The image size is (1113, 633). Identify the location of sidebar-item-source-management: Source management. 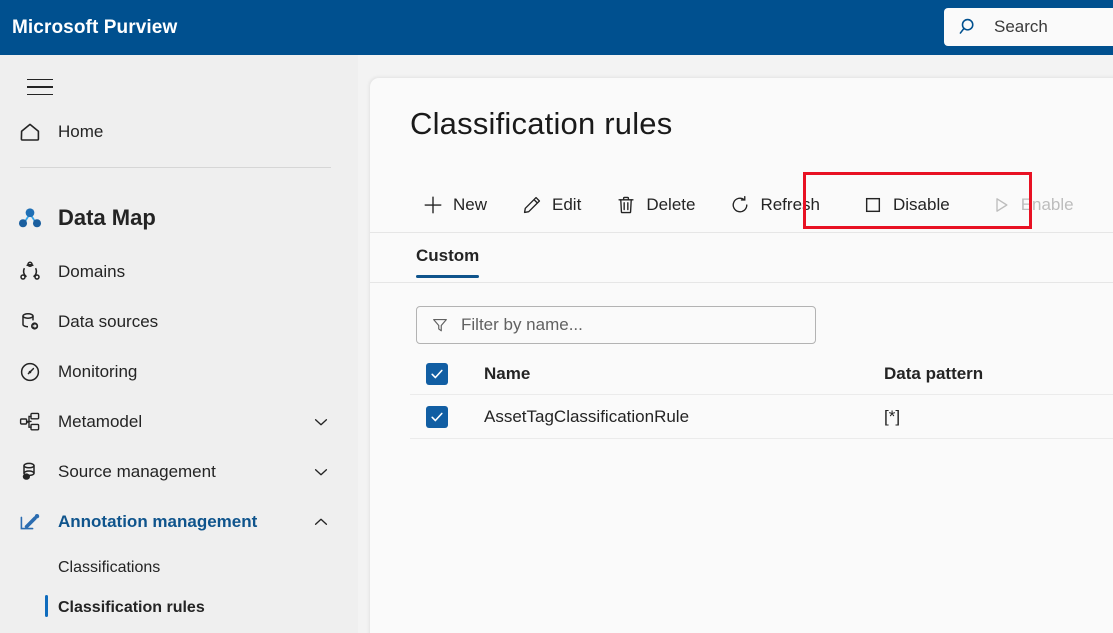
(179, 472).